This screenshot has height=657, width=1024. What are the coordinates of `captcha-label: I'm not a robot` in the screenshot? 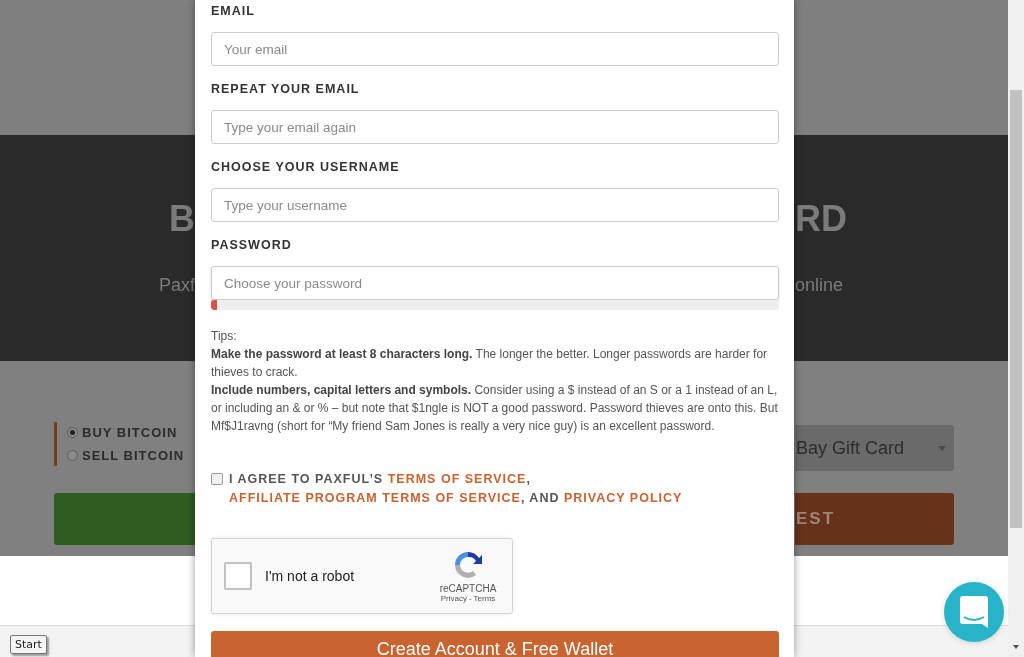 It's located at (310, 576).